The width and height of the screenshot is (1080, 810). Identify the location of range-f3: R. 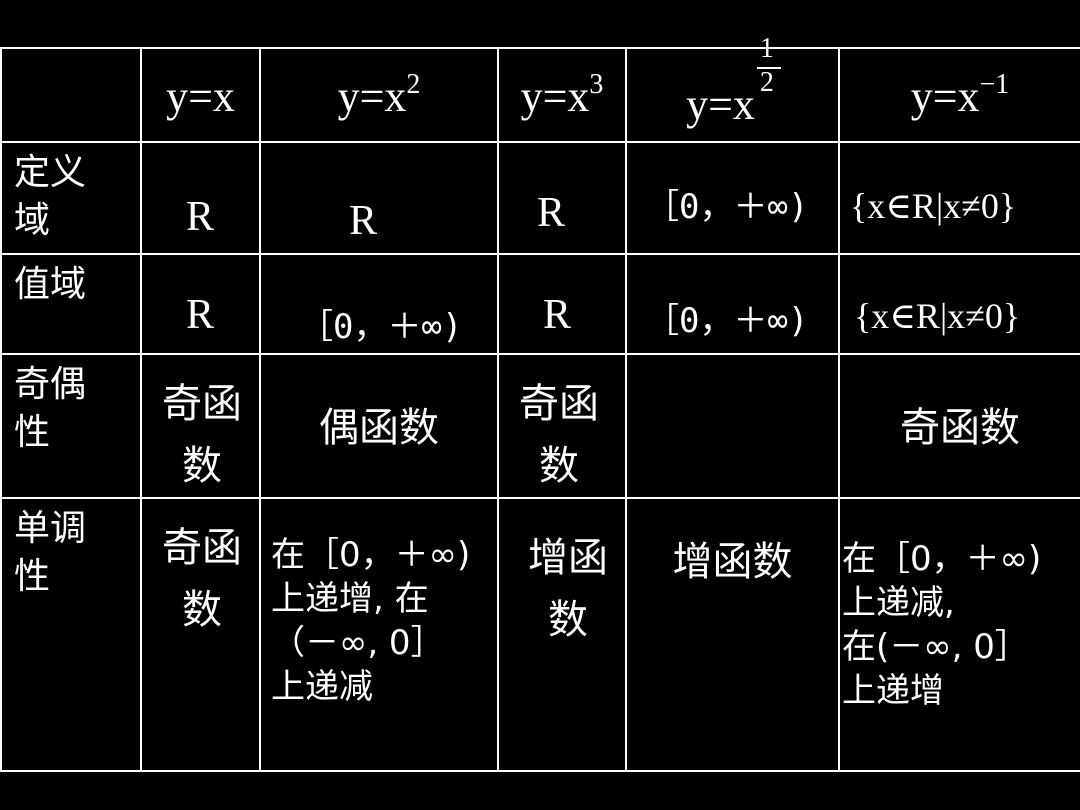
(562, 304).